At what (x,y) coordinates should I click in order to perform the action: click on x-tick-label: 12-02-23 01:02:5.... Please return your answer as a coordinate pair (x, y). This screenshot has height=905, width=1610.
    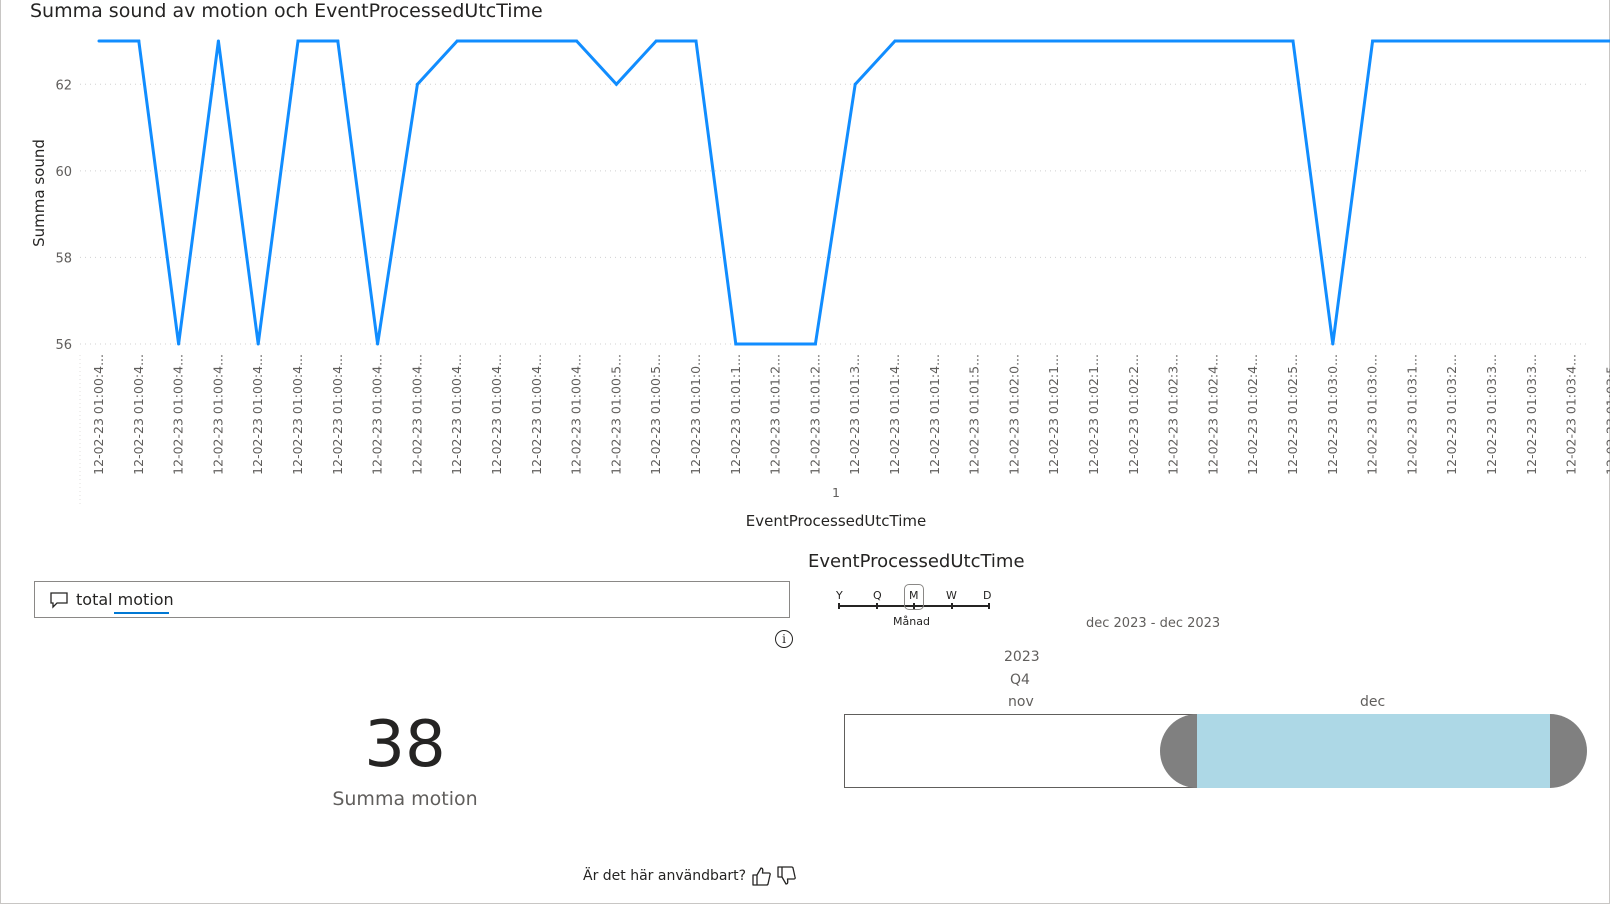
    Looking at the image, I should click on (1292, 414).